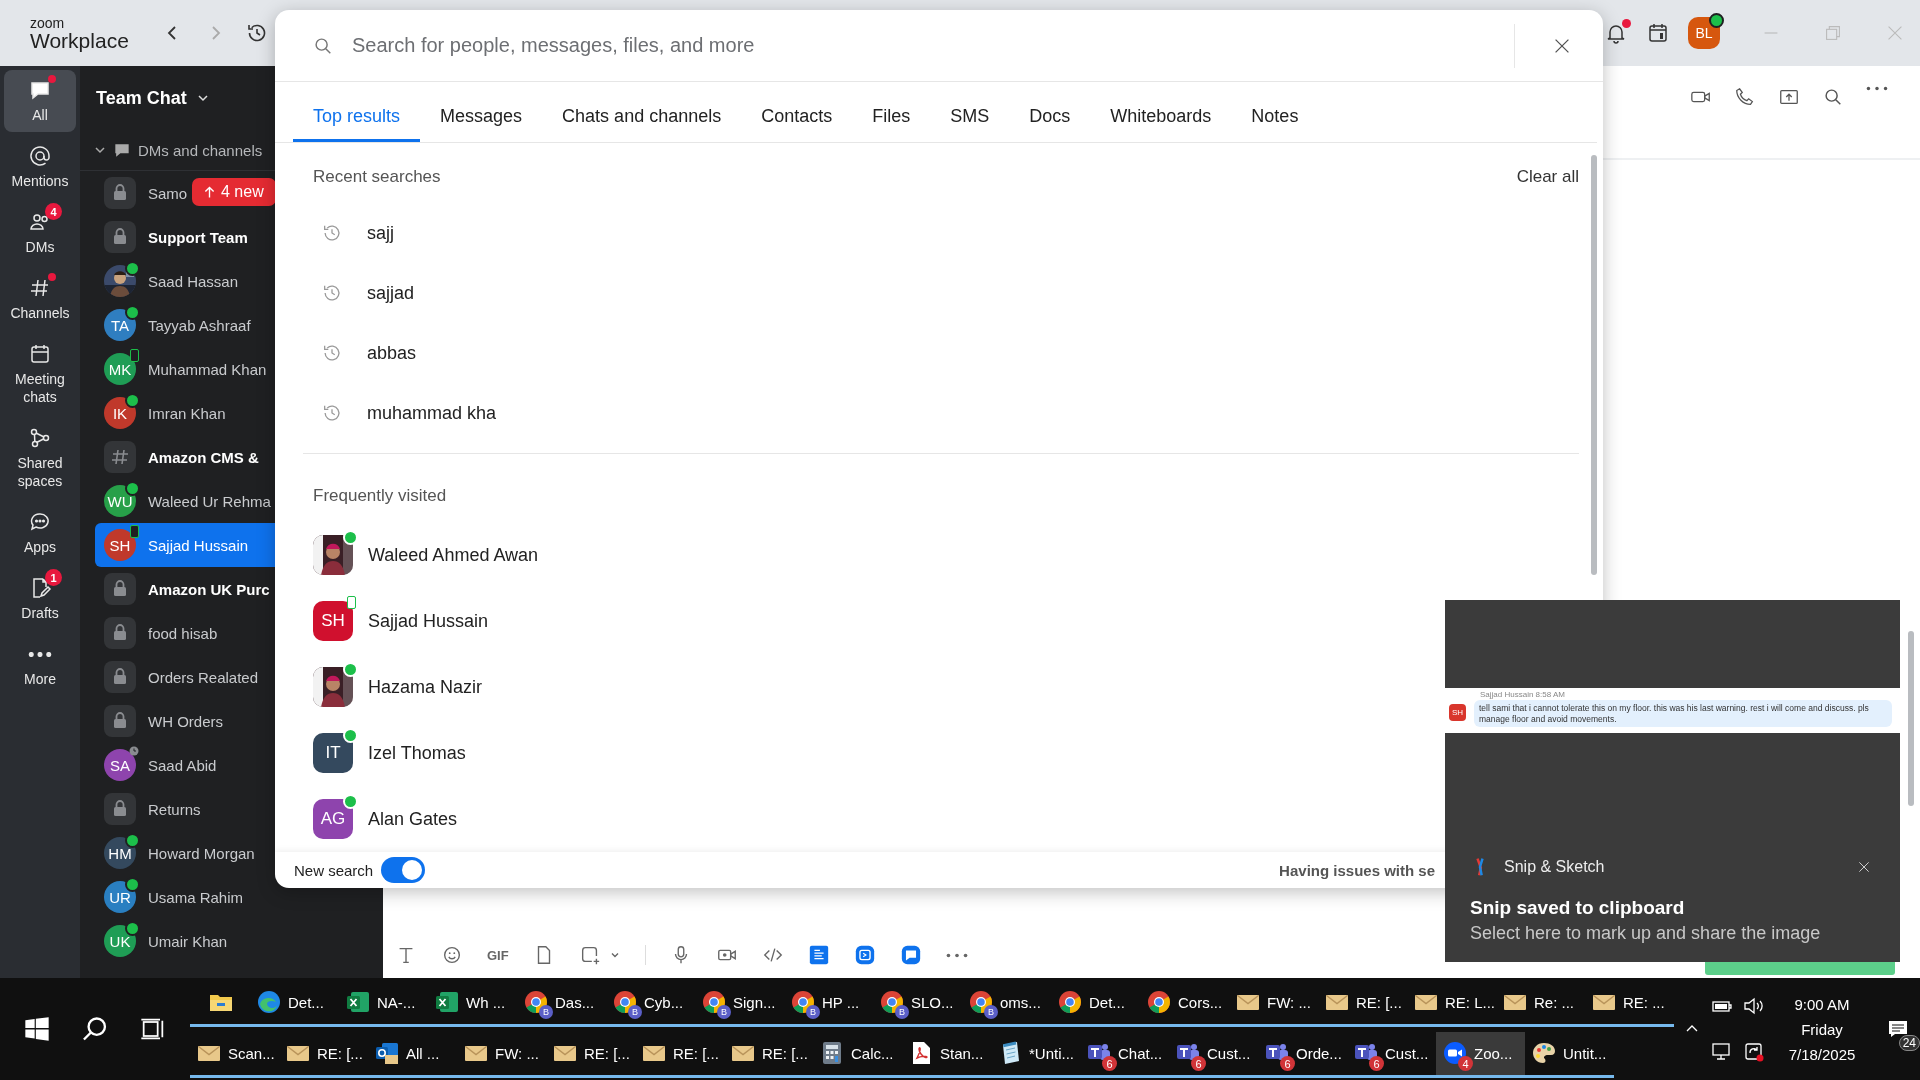 The width and height of the screenshot is (1920, 1080). Describe the element at coordinates (864, 955) in the screenshot. I see `presentation-app-icon` at that location.